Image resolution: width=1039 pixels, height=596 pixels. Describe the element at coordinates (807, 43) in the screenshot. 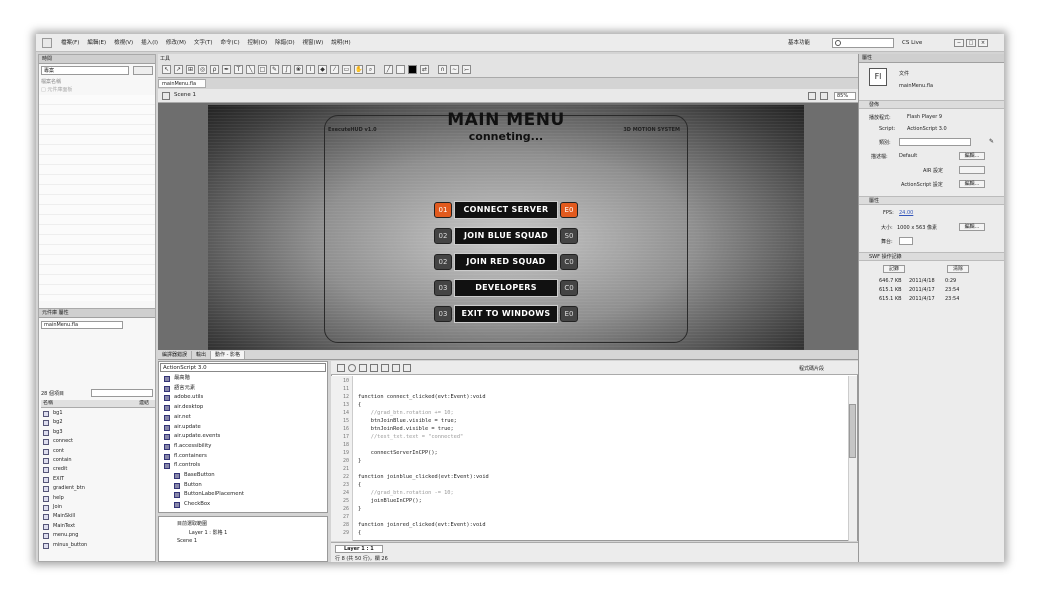

I see `workspace-switcher: 基本功能` at that location.